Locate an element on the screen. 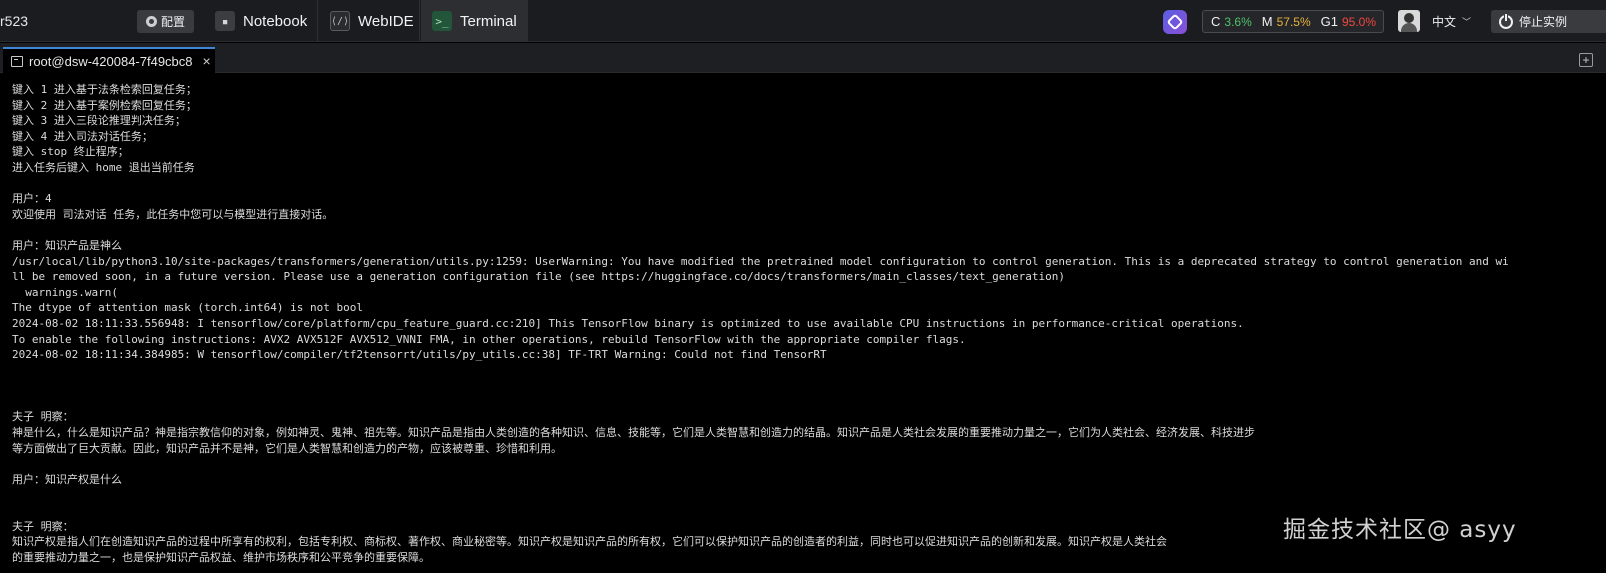 The width and height of the screenshot is (1606, 573). terminal-session-tab: root@dsw-420084-7f49cbc8 × is located at coordinates (109, 60).